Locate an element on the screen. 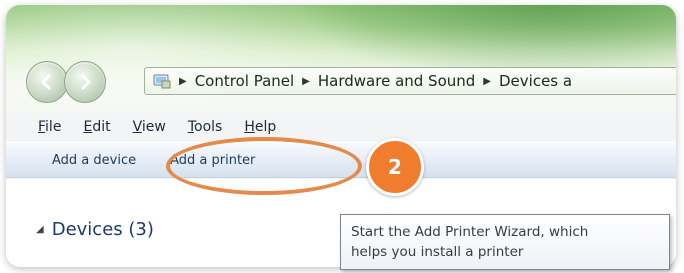 The width and height of the screenshot is (684, 273). menu-help: Help is located at coordinates (260, 127).